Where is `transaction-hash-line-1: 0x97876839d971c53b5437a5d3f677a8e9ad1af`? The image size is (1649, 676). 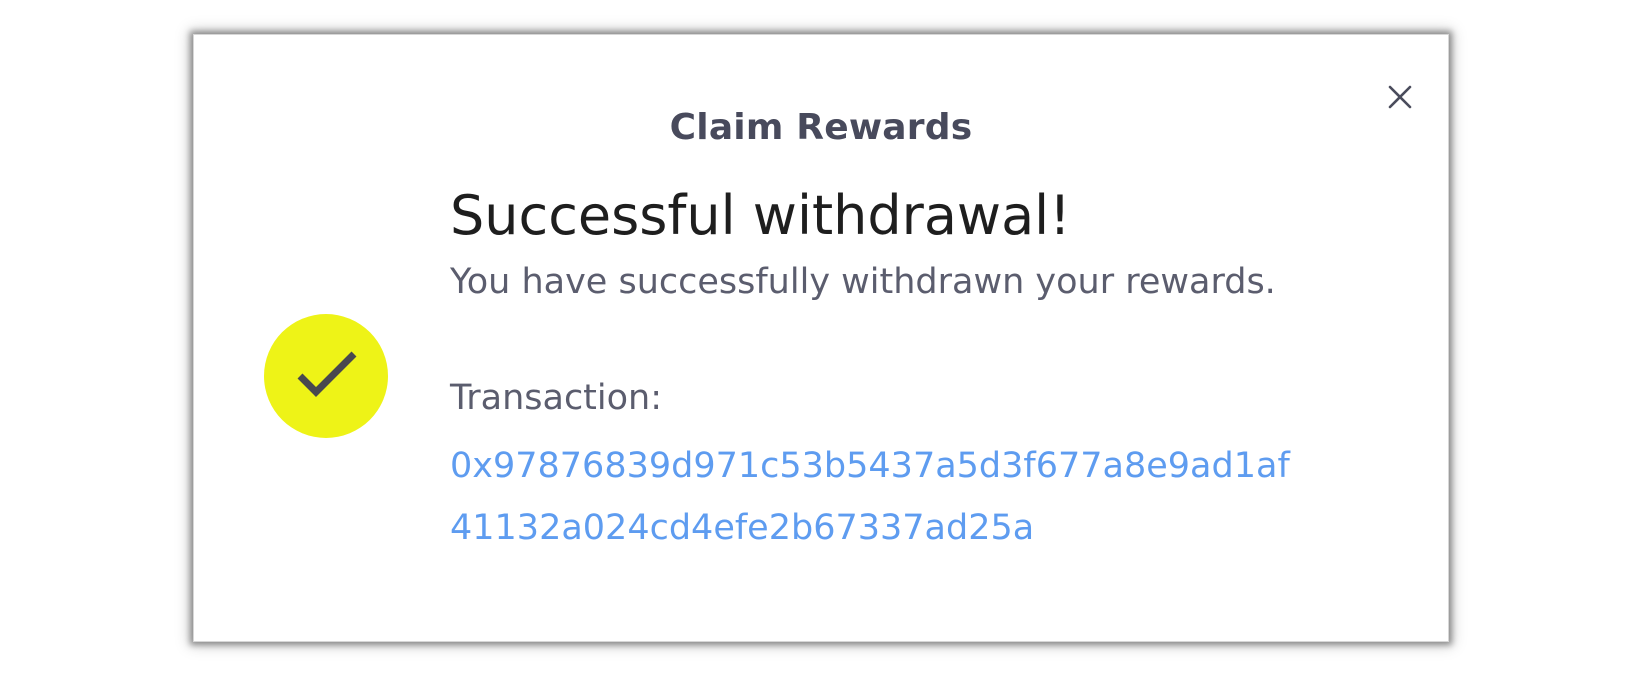 transaction-hash-line-1: 0x97876839d971c53b5437a5d3f677a8e9ad1af is located at coordinates (870, 466).